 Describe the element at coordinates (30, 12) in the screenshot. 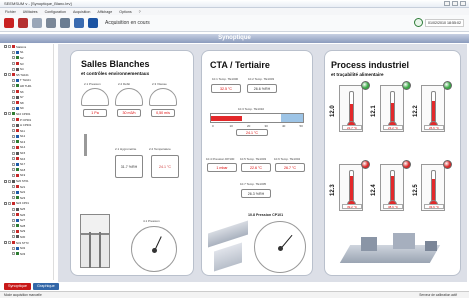

I see `menu-utilitaires: Utilitaires` at that location.